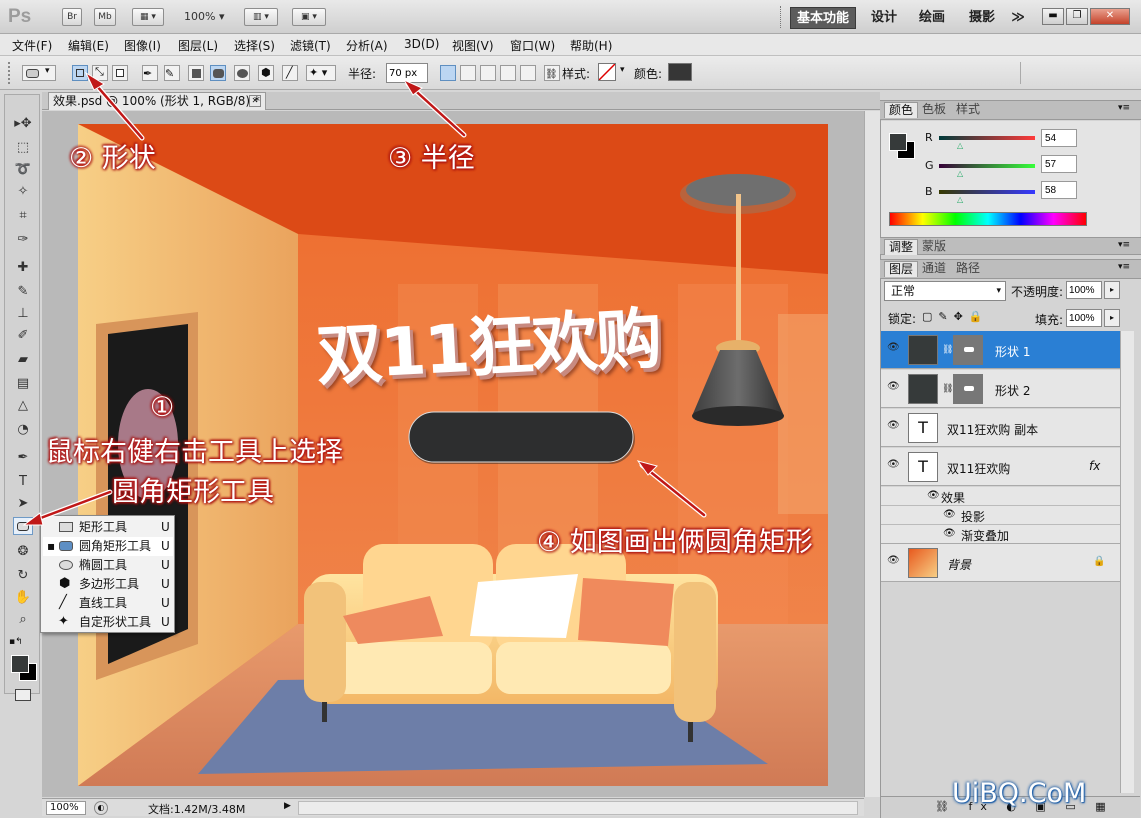  I want to click on options-grip, so click(12, 73).